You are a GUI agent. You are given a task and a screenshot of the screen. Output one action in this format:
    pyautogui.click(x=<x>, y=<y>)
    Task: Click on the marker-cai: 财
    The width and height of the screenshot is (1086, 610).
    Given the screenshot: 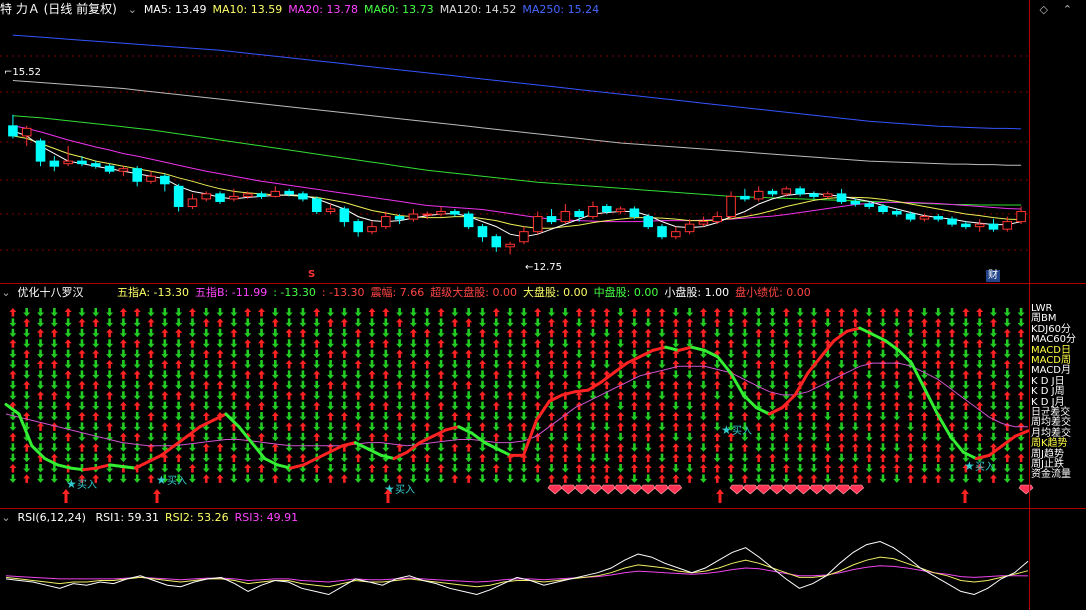 What is the action you would take?
    pyautogui.click(x=993, y=276)
    